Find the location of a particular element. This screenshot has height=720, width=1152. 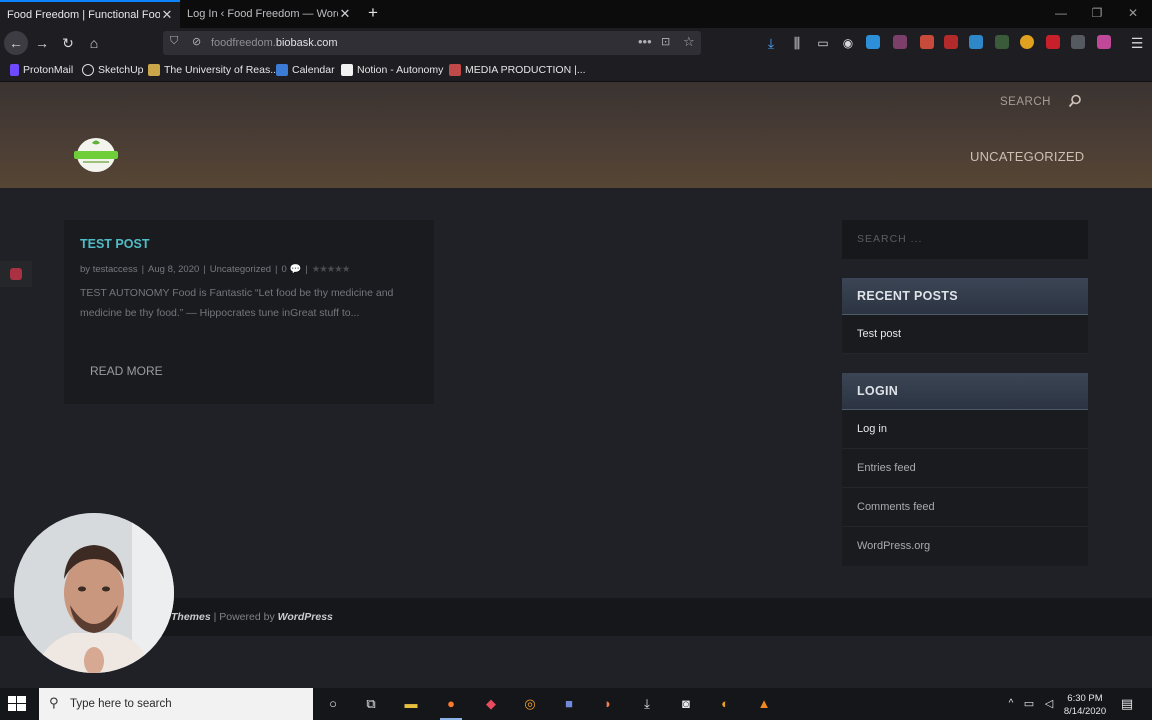

chevron-up-icon: ^ is located at coordinates (1011, 704).